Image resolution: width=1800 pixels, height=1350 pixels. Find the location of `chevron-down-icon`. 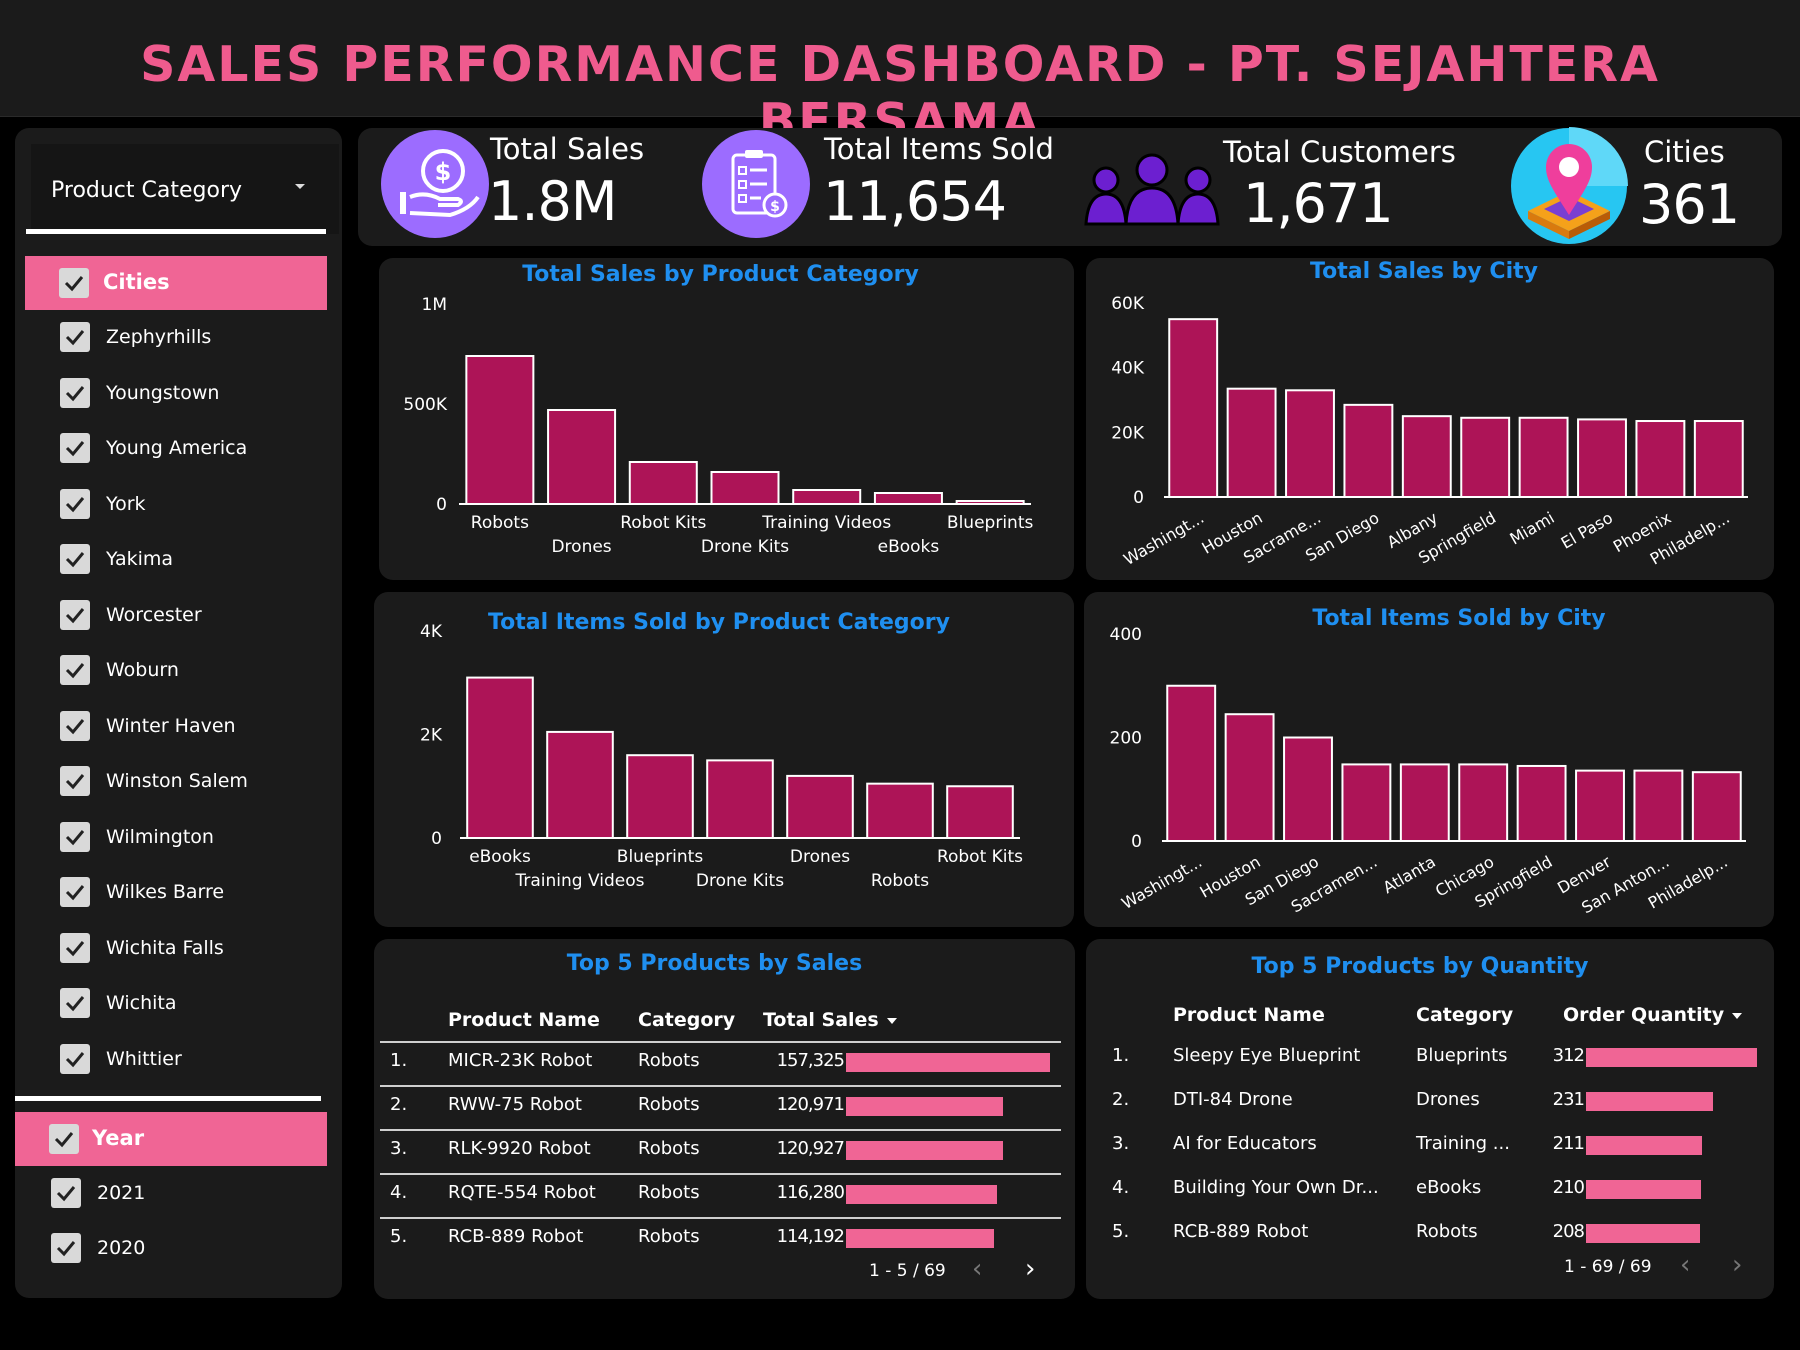

chevron-down-icon is located at coordinates (300, 186).